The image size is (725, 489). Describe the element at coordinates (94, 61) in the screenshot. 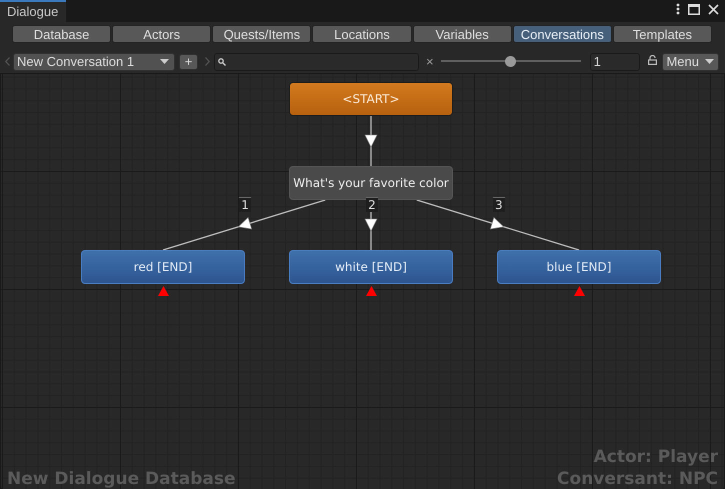

I see `conversation-dropdown: New Conversation 1` at that location.